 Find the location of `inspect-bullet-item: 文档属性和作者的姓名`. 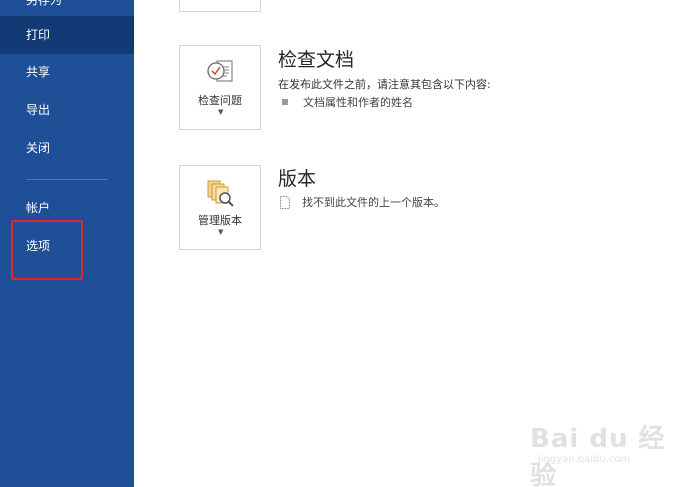

inspect-bullet-item: 文档属性和作者的姓名 is located at coordinates (347, 102).